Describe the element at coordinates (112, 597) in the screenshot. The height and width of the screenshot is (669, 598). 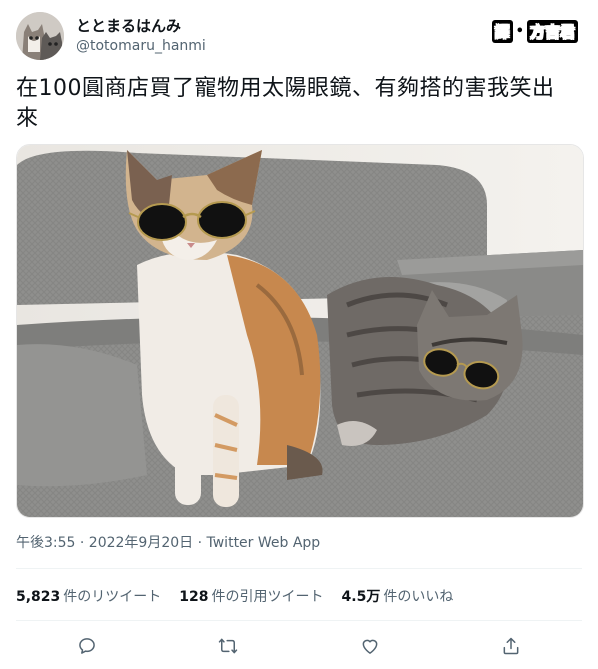
I see `retweet-count-label: 件のリツイート` at that location.